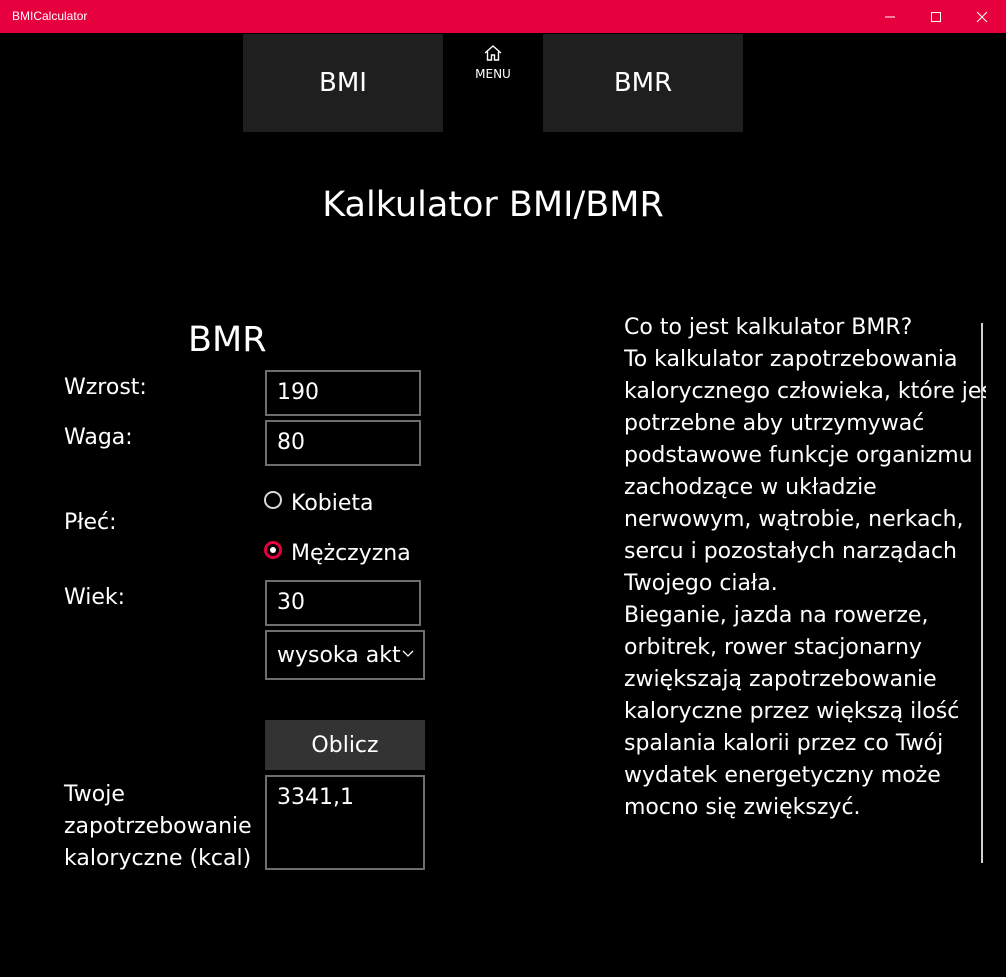  Describe the element at coordinates (227, 340) in the screenshot. I see `section-title: BMR` at that location.